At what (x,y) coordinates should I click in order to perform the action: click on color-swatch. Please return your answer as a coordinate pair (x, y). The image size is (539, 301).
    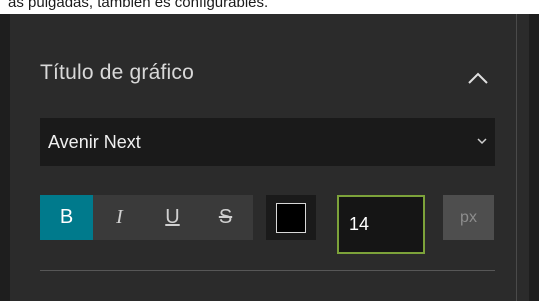
    Looking at the image, I should click on (291, 217).